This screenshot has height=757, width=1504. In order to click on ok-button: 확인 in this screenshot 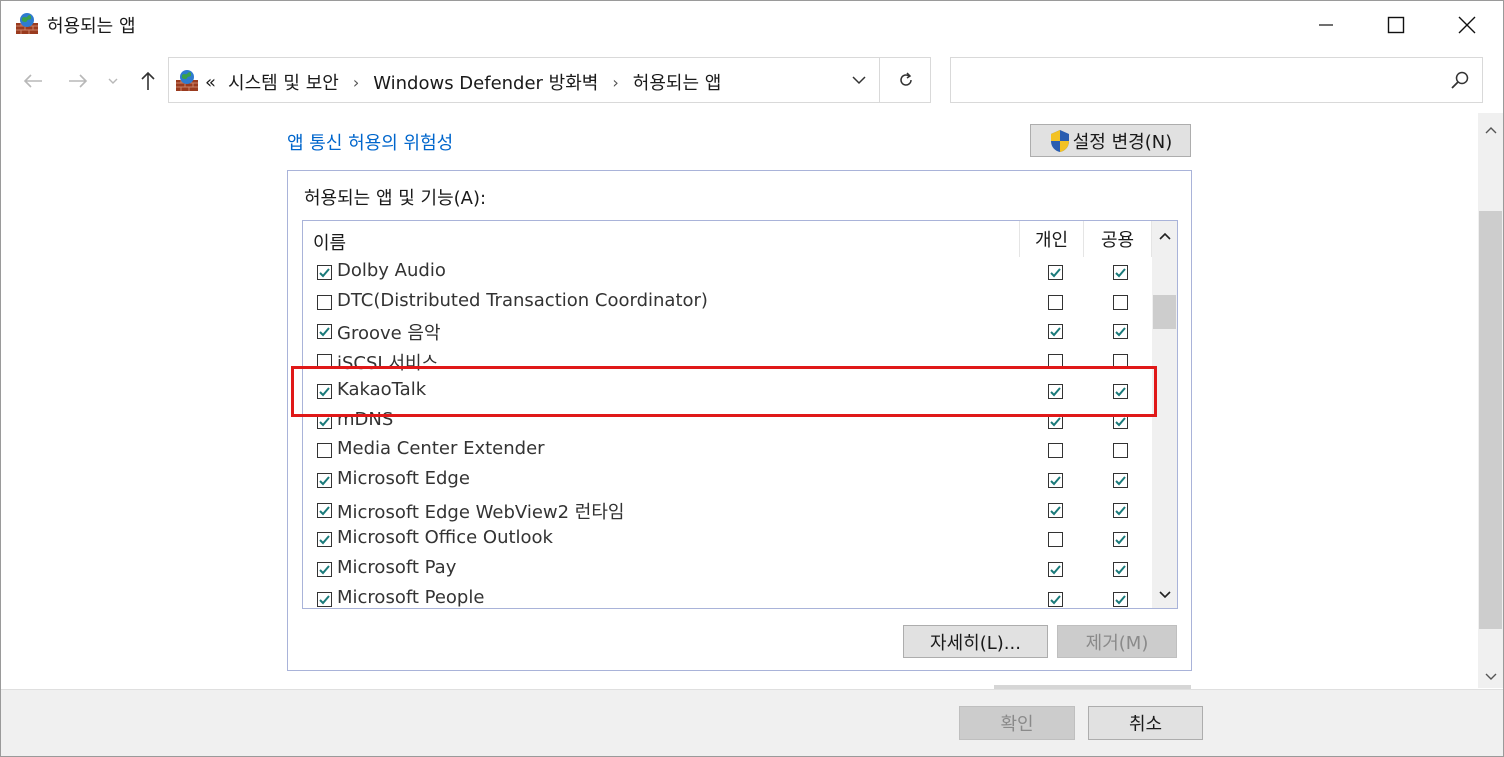, I will do `click(1017, 723)`.